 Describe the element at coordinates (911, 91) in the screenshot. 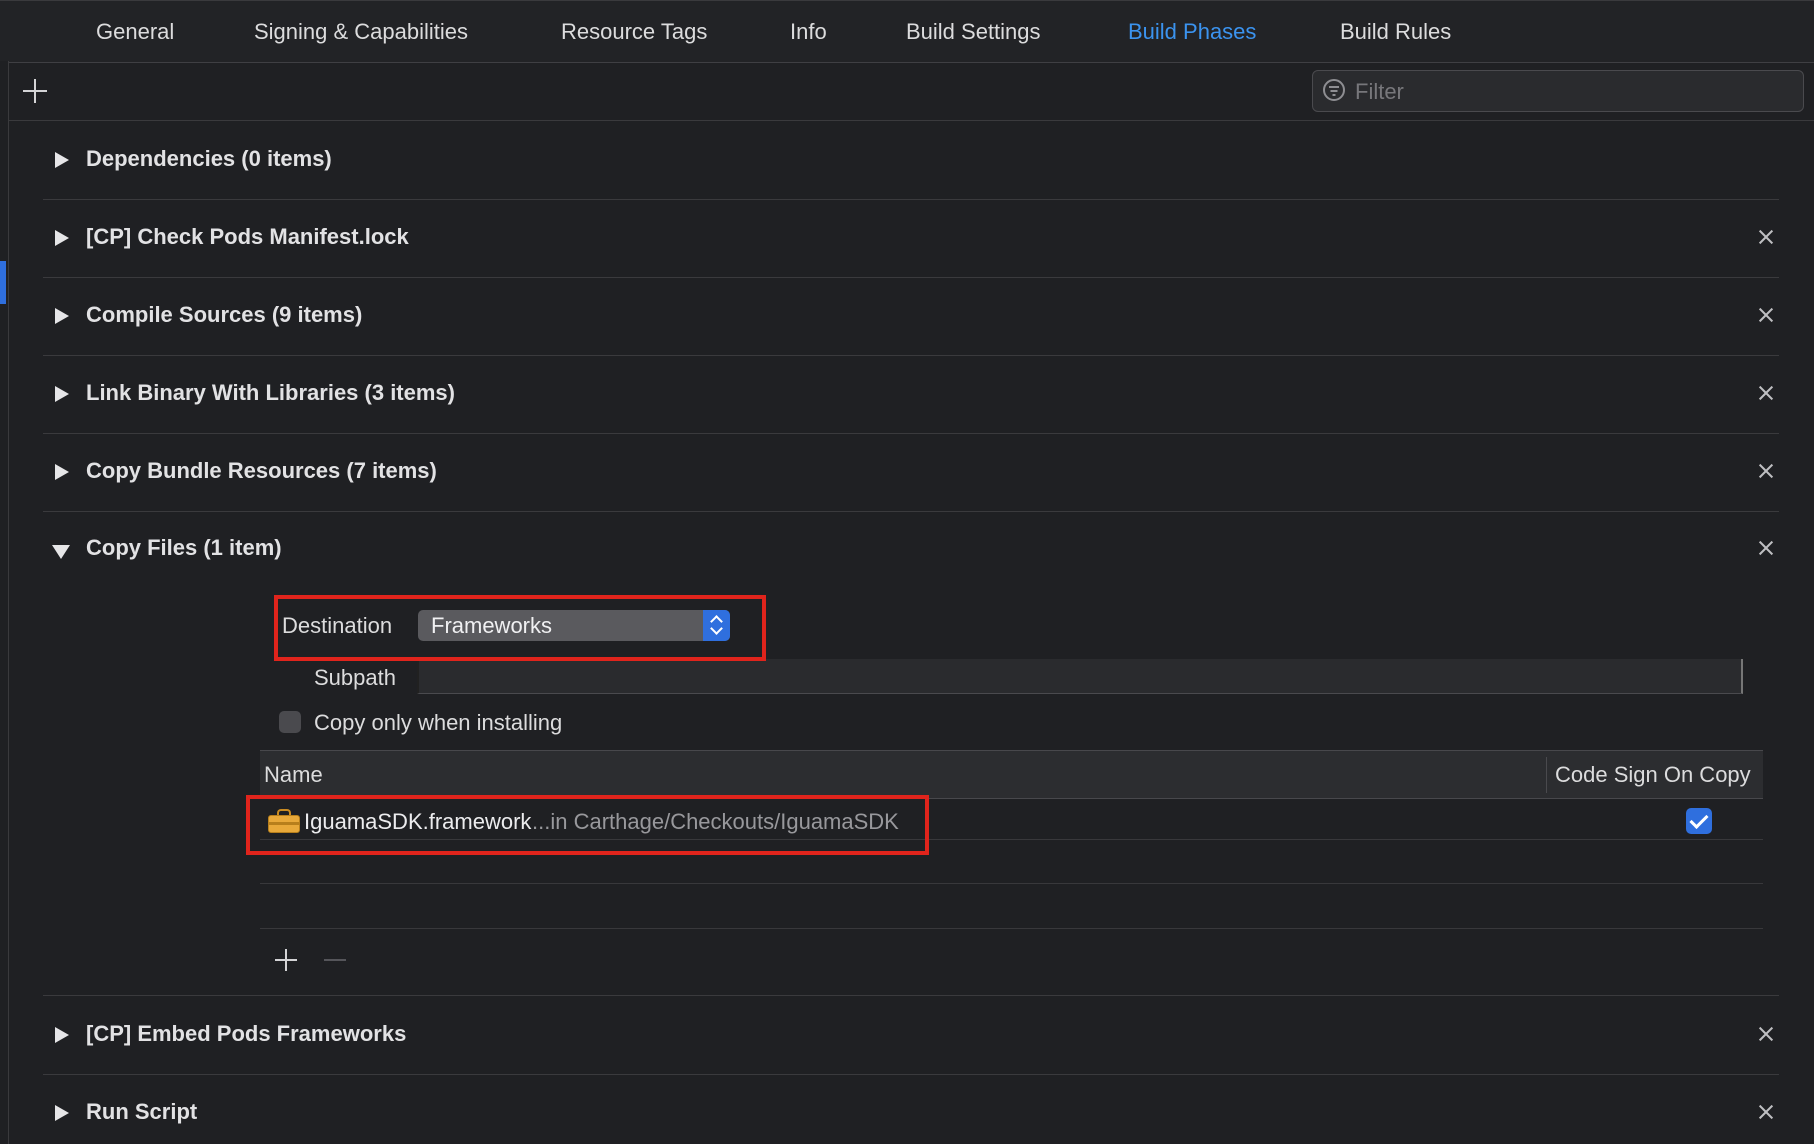

I see `phases-toolbar` at that location.